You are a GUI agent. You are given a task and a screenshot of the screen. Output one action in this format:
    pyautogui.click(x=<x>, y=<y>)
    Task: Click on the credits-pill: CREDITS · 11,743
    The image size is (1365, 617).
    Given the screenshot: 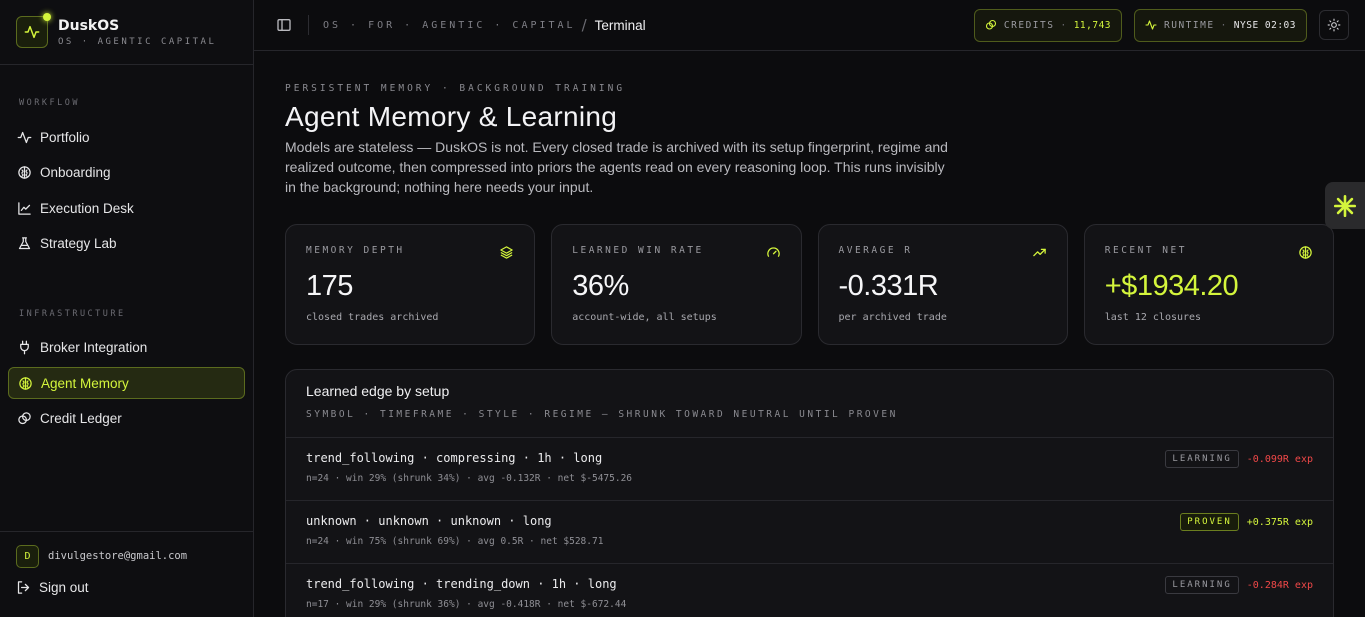 What is the action you would take?
    pyautogui.click(x=1048, y=25)
    